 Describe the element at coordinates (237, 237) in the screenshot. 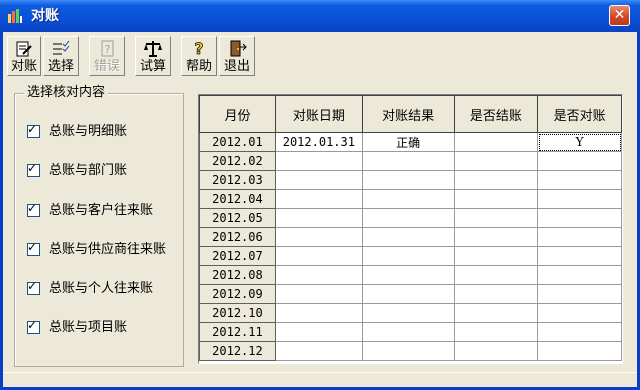

I see `month-cell: 2012.06` at that location.